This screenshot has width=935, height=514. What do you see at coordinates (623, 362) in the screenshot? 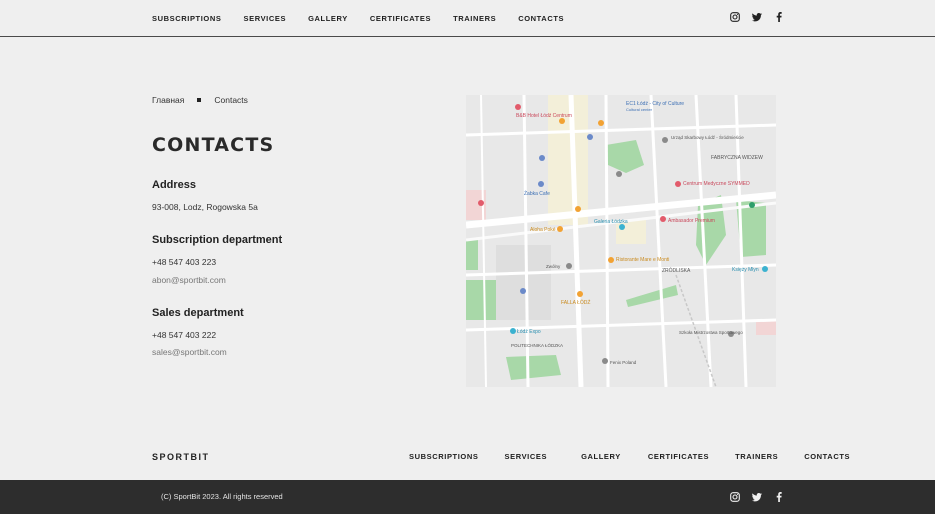
I see `map-label: Fenix Poland` at bounding box center [623, 362].